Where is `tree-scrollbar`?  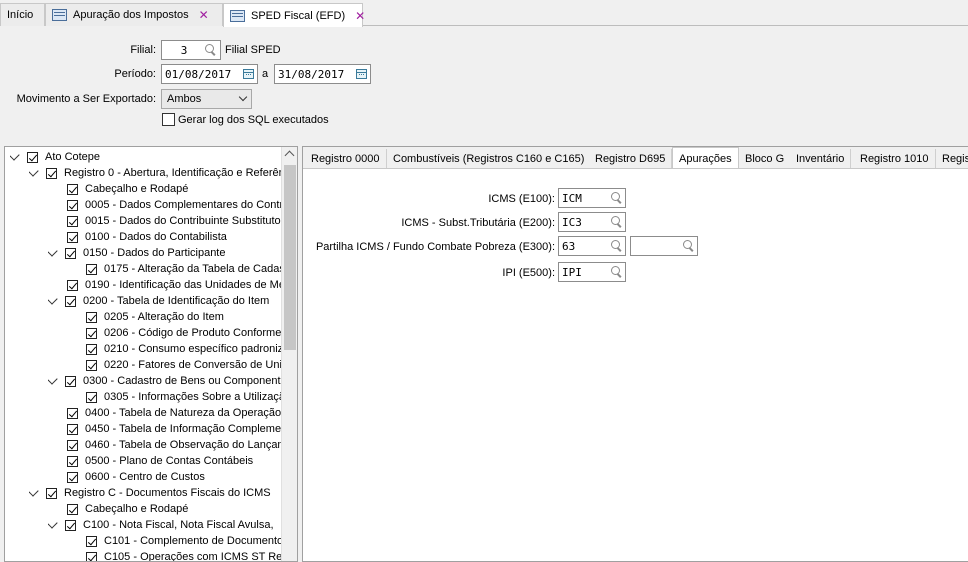 tree-scrollbar is located at coordinates (289, 354).